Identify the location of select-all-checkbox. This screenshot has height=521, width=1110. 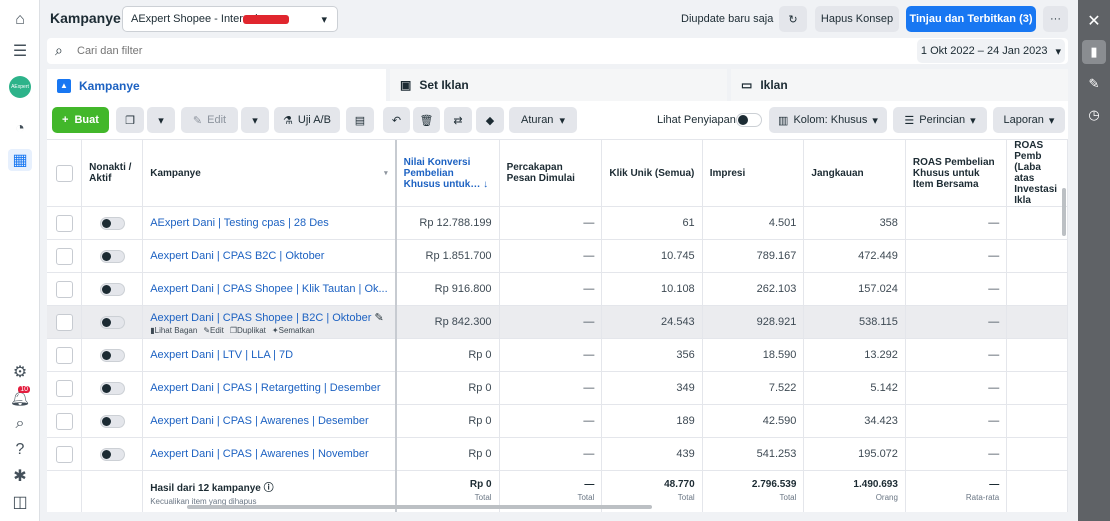
(64, 173).